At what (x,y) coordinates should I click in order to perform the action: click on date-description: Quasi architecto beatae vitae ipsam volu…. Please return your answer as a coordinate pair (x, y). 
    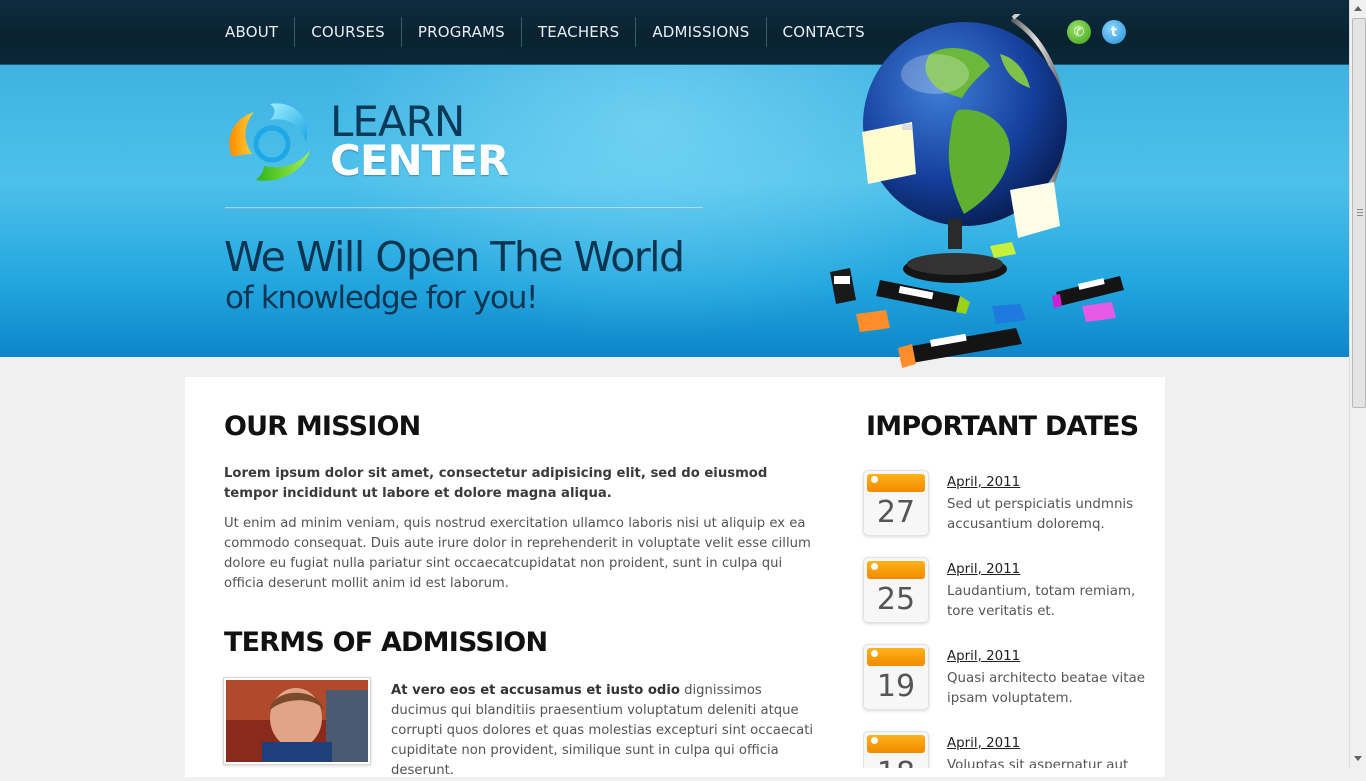
    Looking at the image, I should click on (1046, 688).